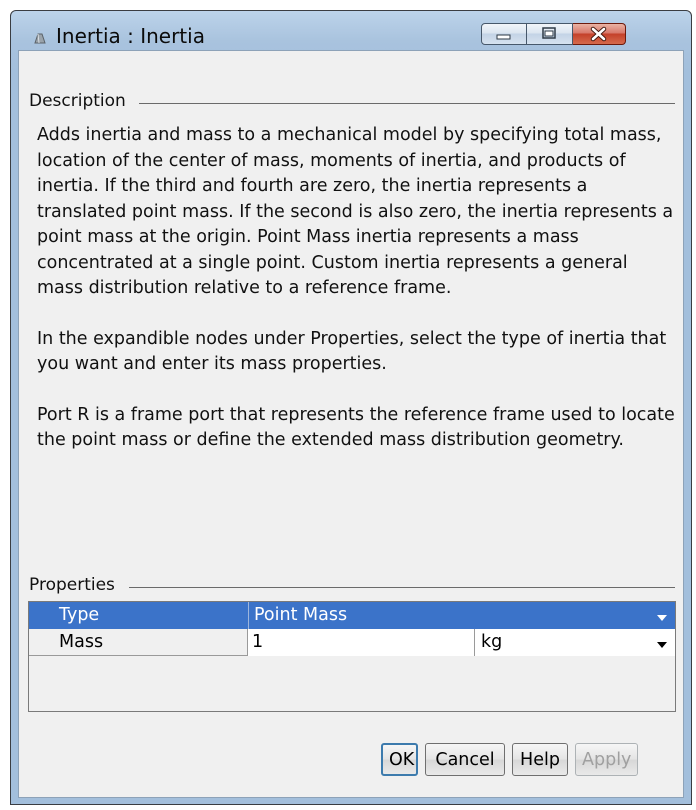 This screenshot has width=696, height=810. What do you see at coordinates (662, 618) in the screenshot?
I see `type-dropdown-arrow-icon` at bounding box center [662, 618].